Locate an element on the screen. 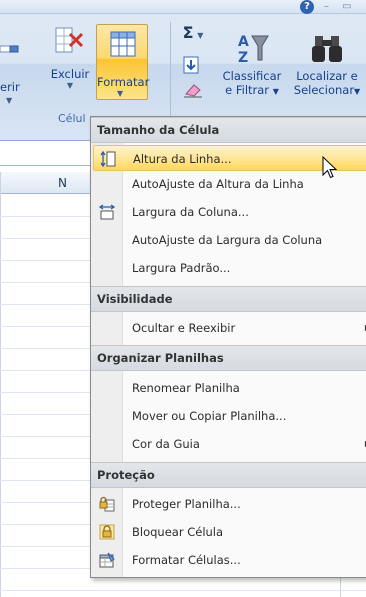 This screenshot has width=366, height=597. menu-item-autofit-column-width: AutoAjuste da Largura da Coluna is located at coordinates (228, 240).